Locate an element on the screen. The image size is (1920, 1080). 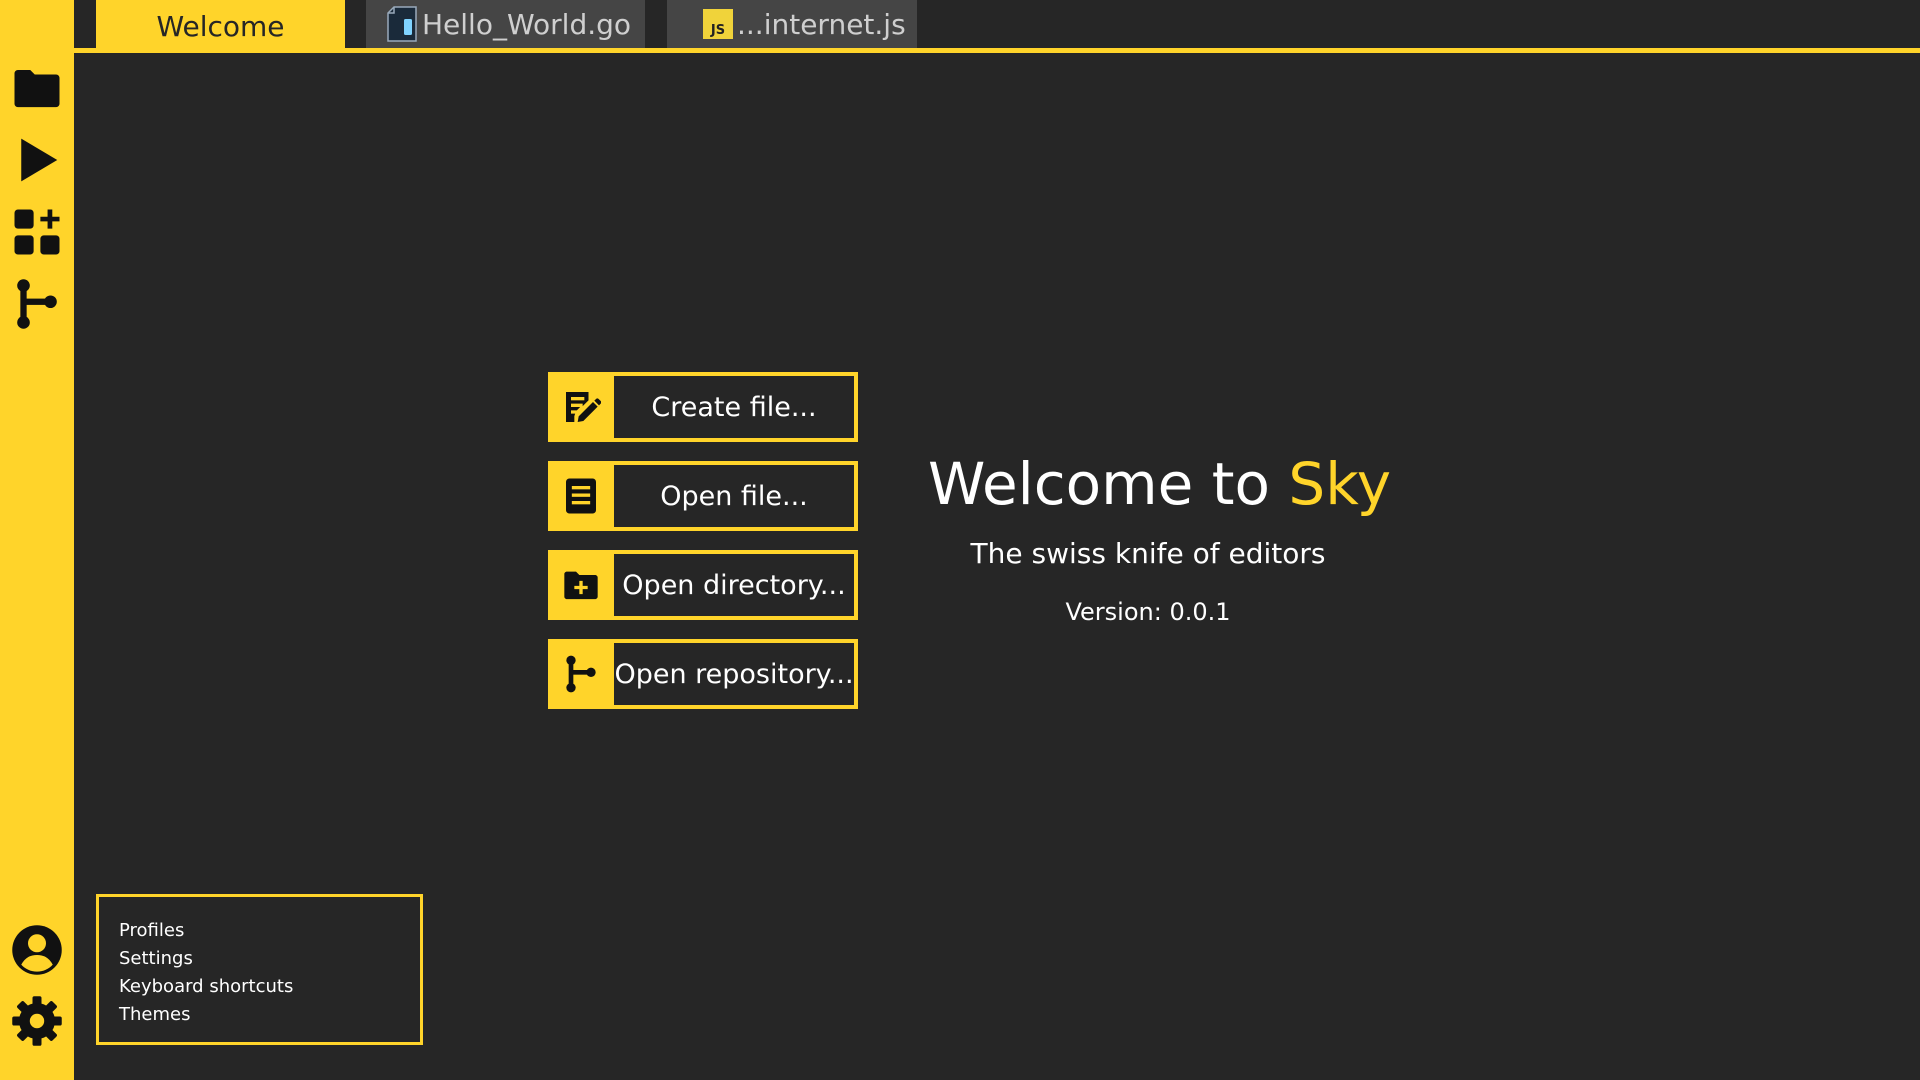
welcome-title: Welcome to Sky is located at coordinates (1188, 484).